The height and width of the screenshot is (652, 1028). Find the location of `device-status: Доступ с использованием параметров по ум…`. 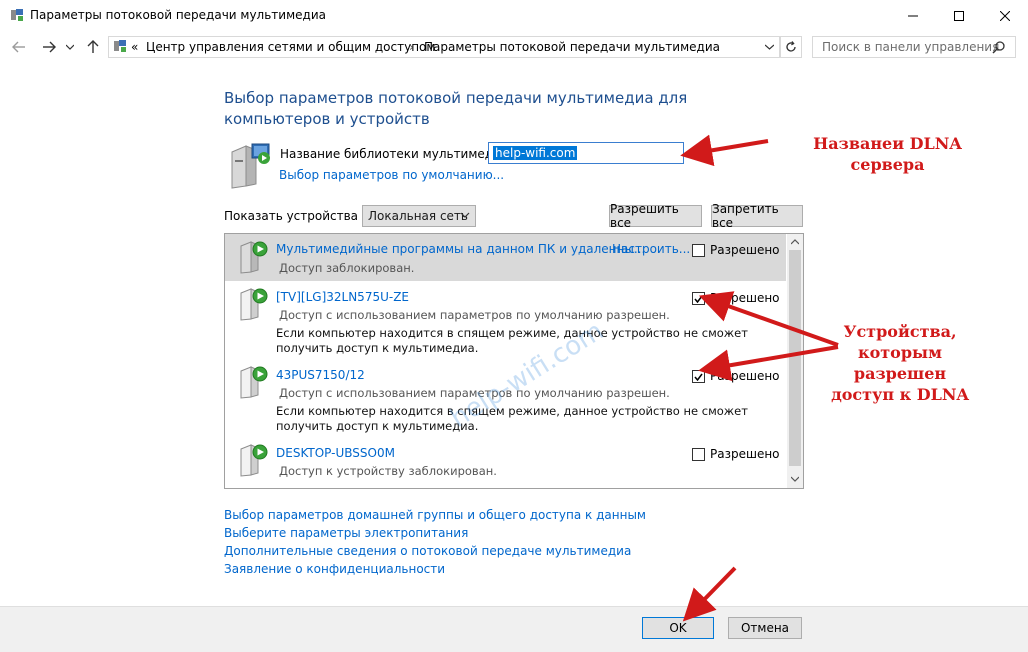

device-status: Доступ с использованием параметров по ум… is located at coordinates (474, 315).